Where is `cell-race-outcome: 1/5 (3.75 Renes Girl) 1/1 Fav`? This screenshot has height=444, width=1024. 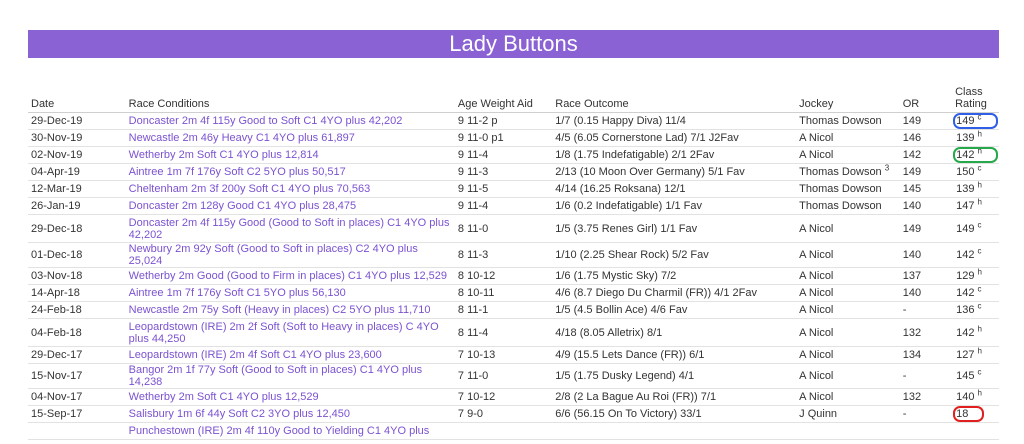 cell-race-outcome: 1/5 (3.75 Renes Girl) 1/1 Fav is located at coordinates (674, 228).